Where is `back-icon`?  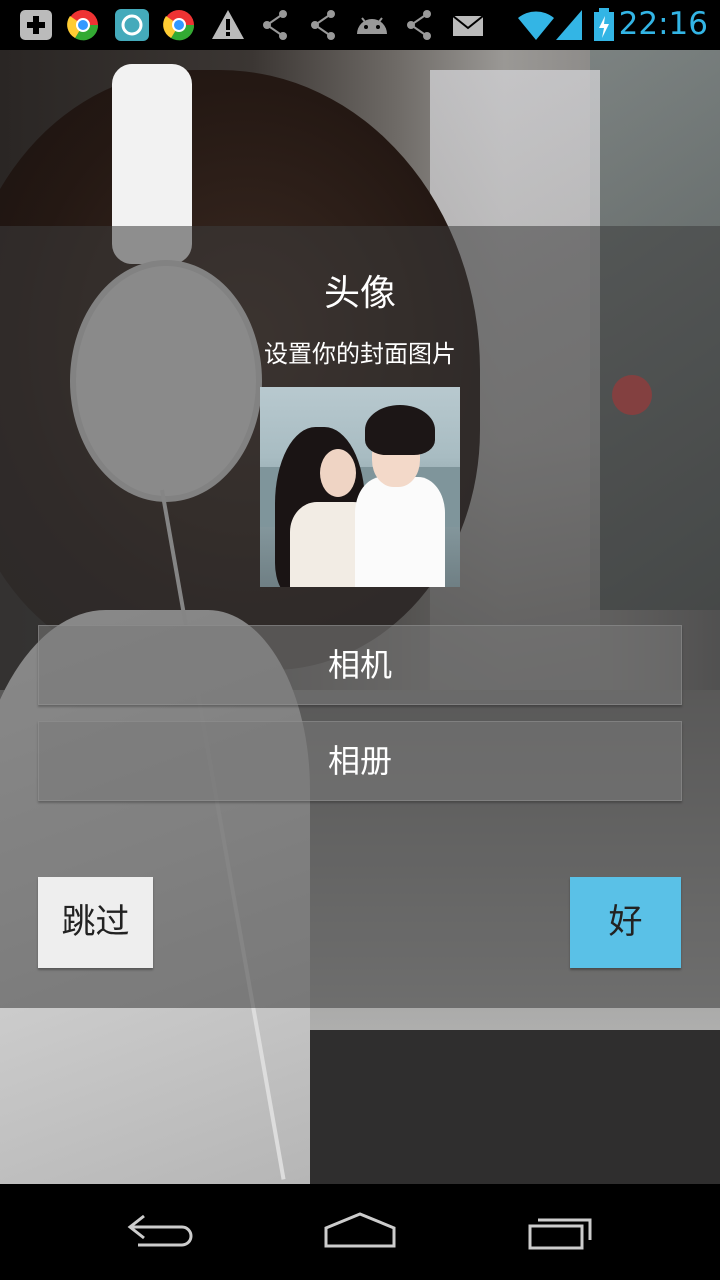 back-icon is located at coordinates (160, 1233).